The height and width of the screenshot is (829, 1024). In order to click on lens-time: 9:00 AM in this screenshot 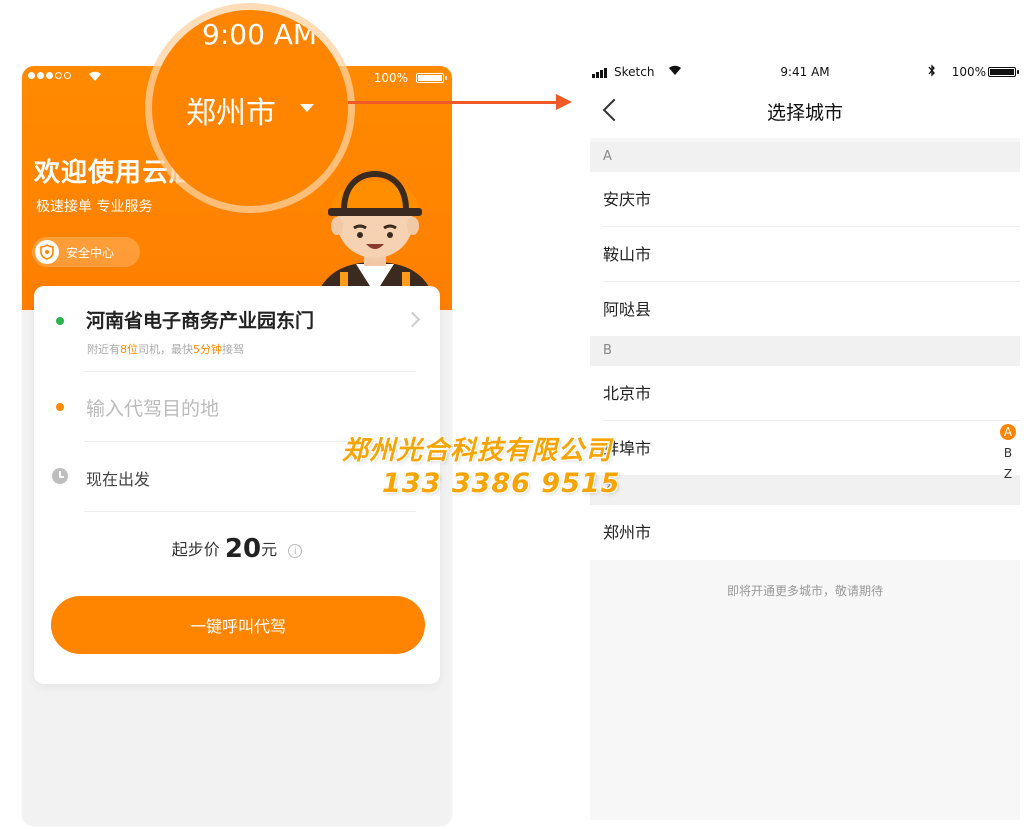, I will do `click(260, 34)`.